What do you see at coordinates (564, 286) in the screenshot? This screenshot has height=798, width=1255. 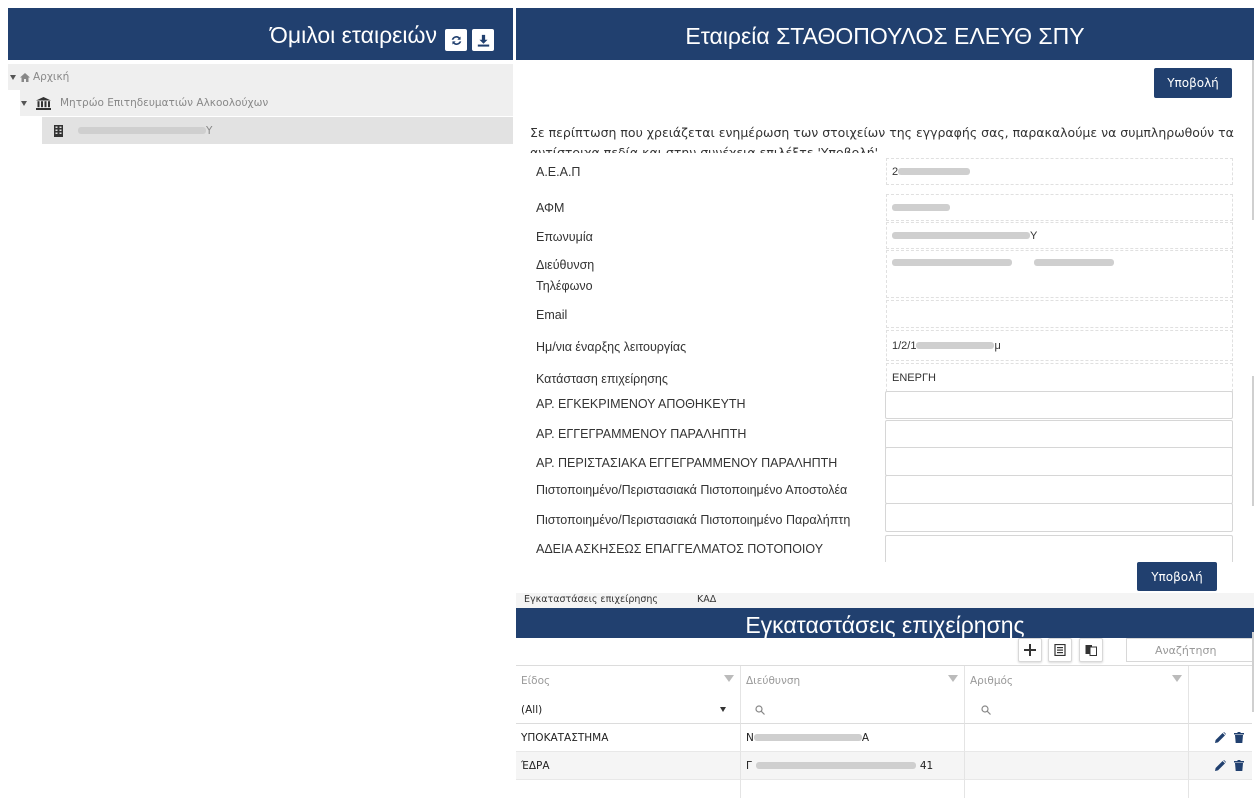 I see `field-label-phone: Τηλέφωνο` at bounding box center [564, 286].